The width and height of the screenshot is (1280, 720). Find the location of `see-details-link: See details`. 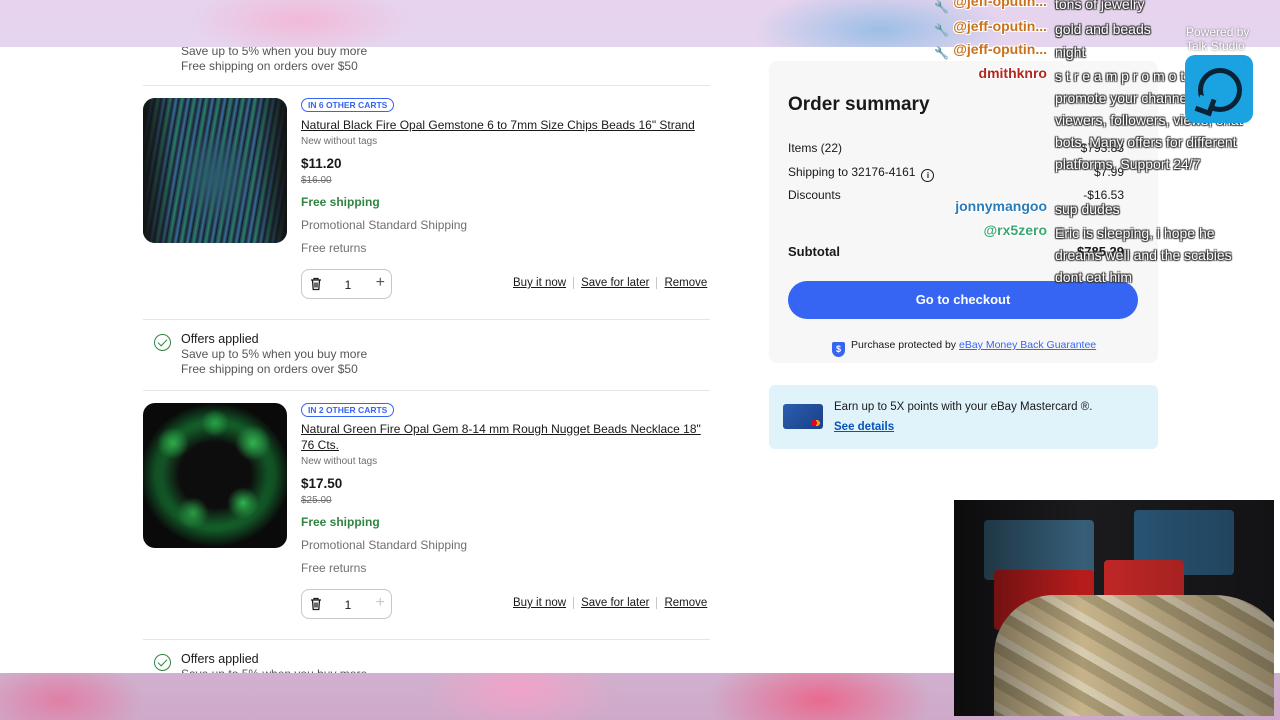

see-details-link: See details is located at coordinates (864, 427).